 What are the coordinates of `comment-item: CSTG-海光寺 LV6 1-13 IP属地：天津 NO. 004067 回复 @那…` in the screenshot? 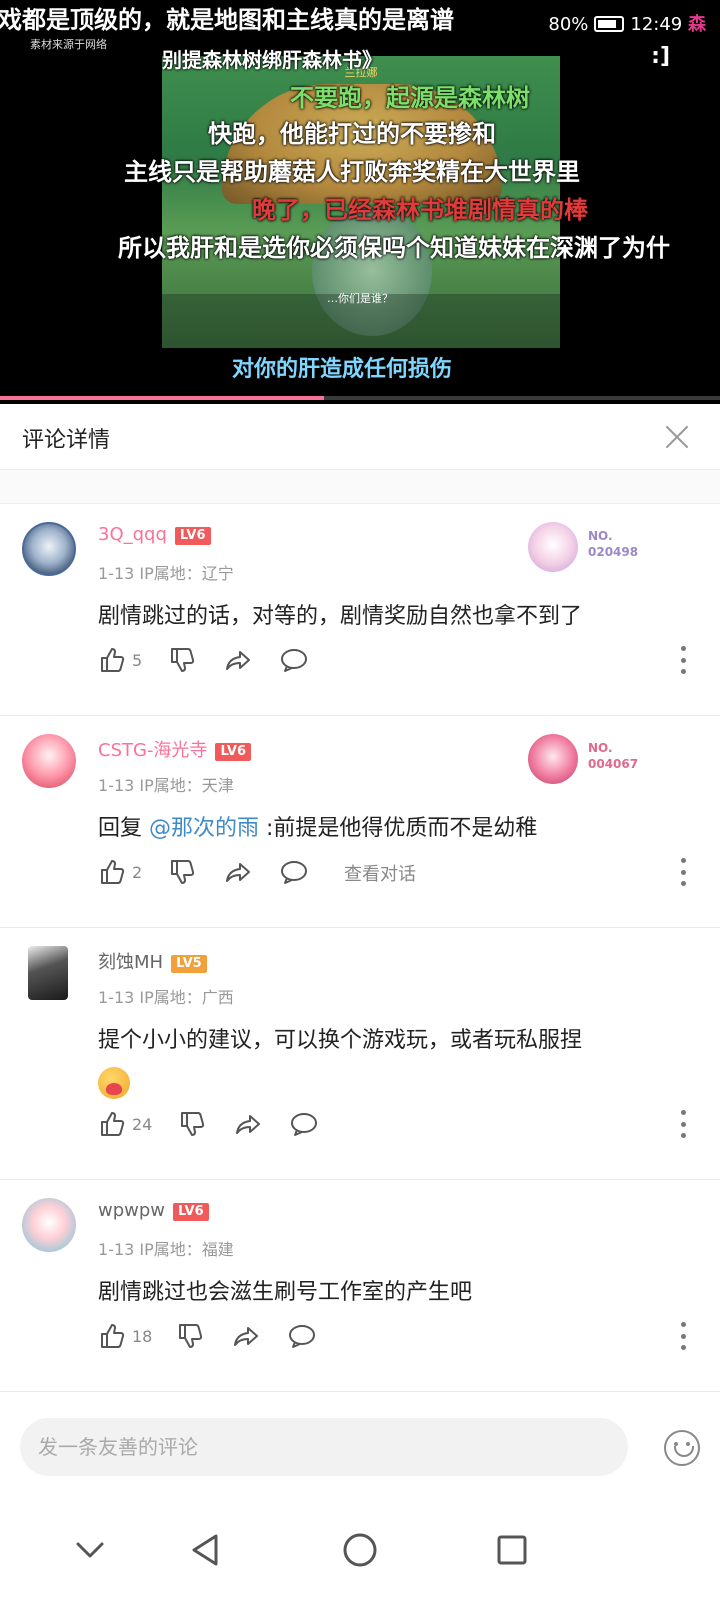 It's located at (360, 822).